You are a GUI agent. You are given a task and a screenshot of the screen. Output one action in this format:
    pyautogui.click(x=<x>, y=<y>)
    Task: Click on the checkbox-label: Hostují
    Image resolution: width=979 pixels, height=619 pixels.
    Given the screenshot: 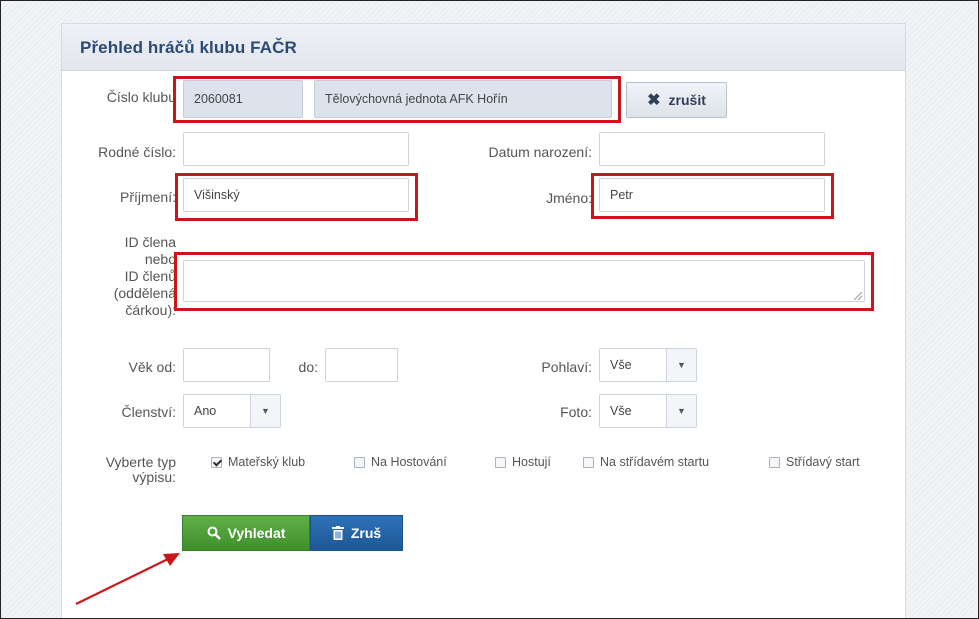 What is the action you would take?
    pyautogui.click(x=531, y=462)
    